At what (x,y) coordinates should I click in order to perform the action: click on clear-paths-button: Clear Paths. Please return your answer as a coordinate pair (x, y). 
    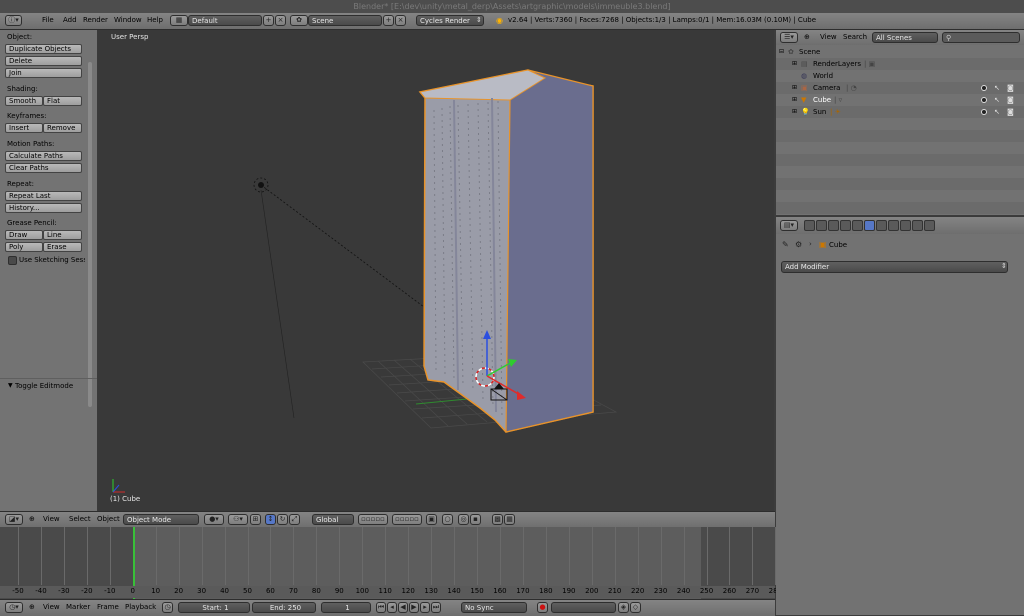
    Looking at the image, I should click on (43, 168).